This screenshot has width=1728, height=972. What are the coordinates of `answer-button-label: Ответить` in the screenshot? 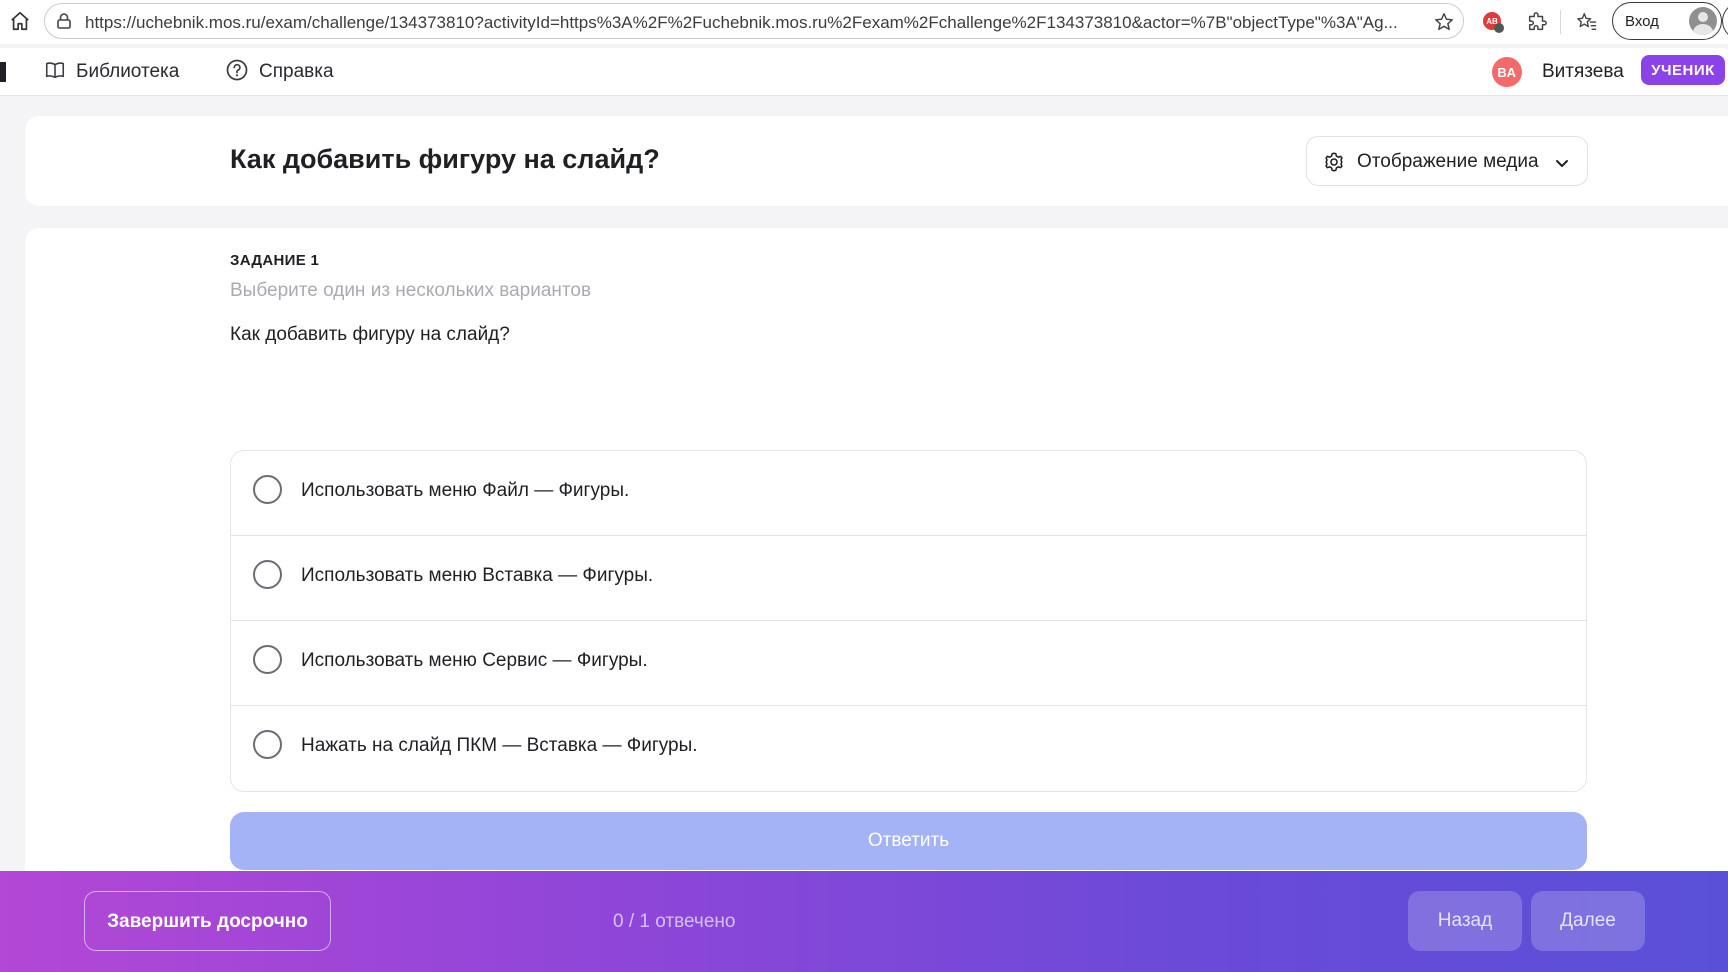 It's located at (908, 840).